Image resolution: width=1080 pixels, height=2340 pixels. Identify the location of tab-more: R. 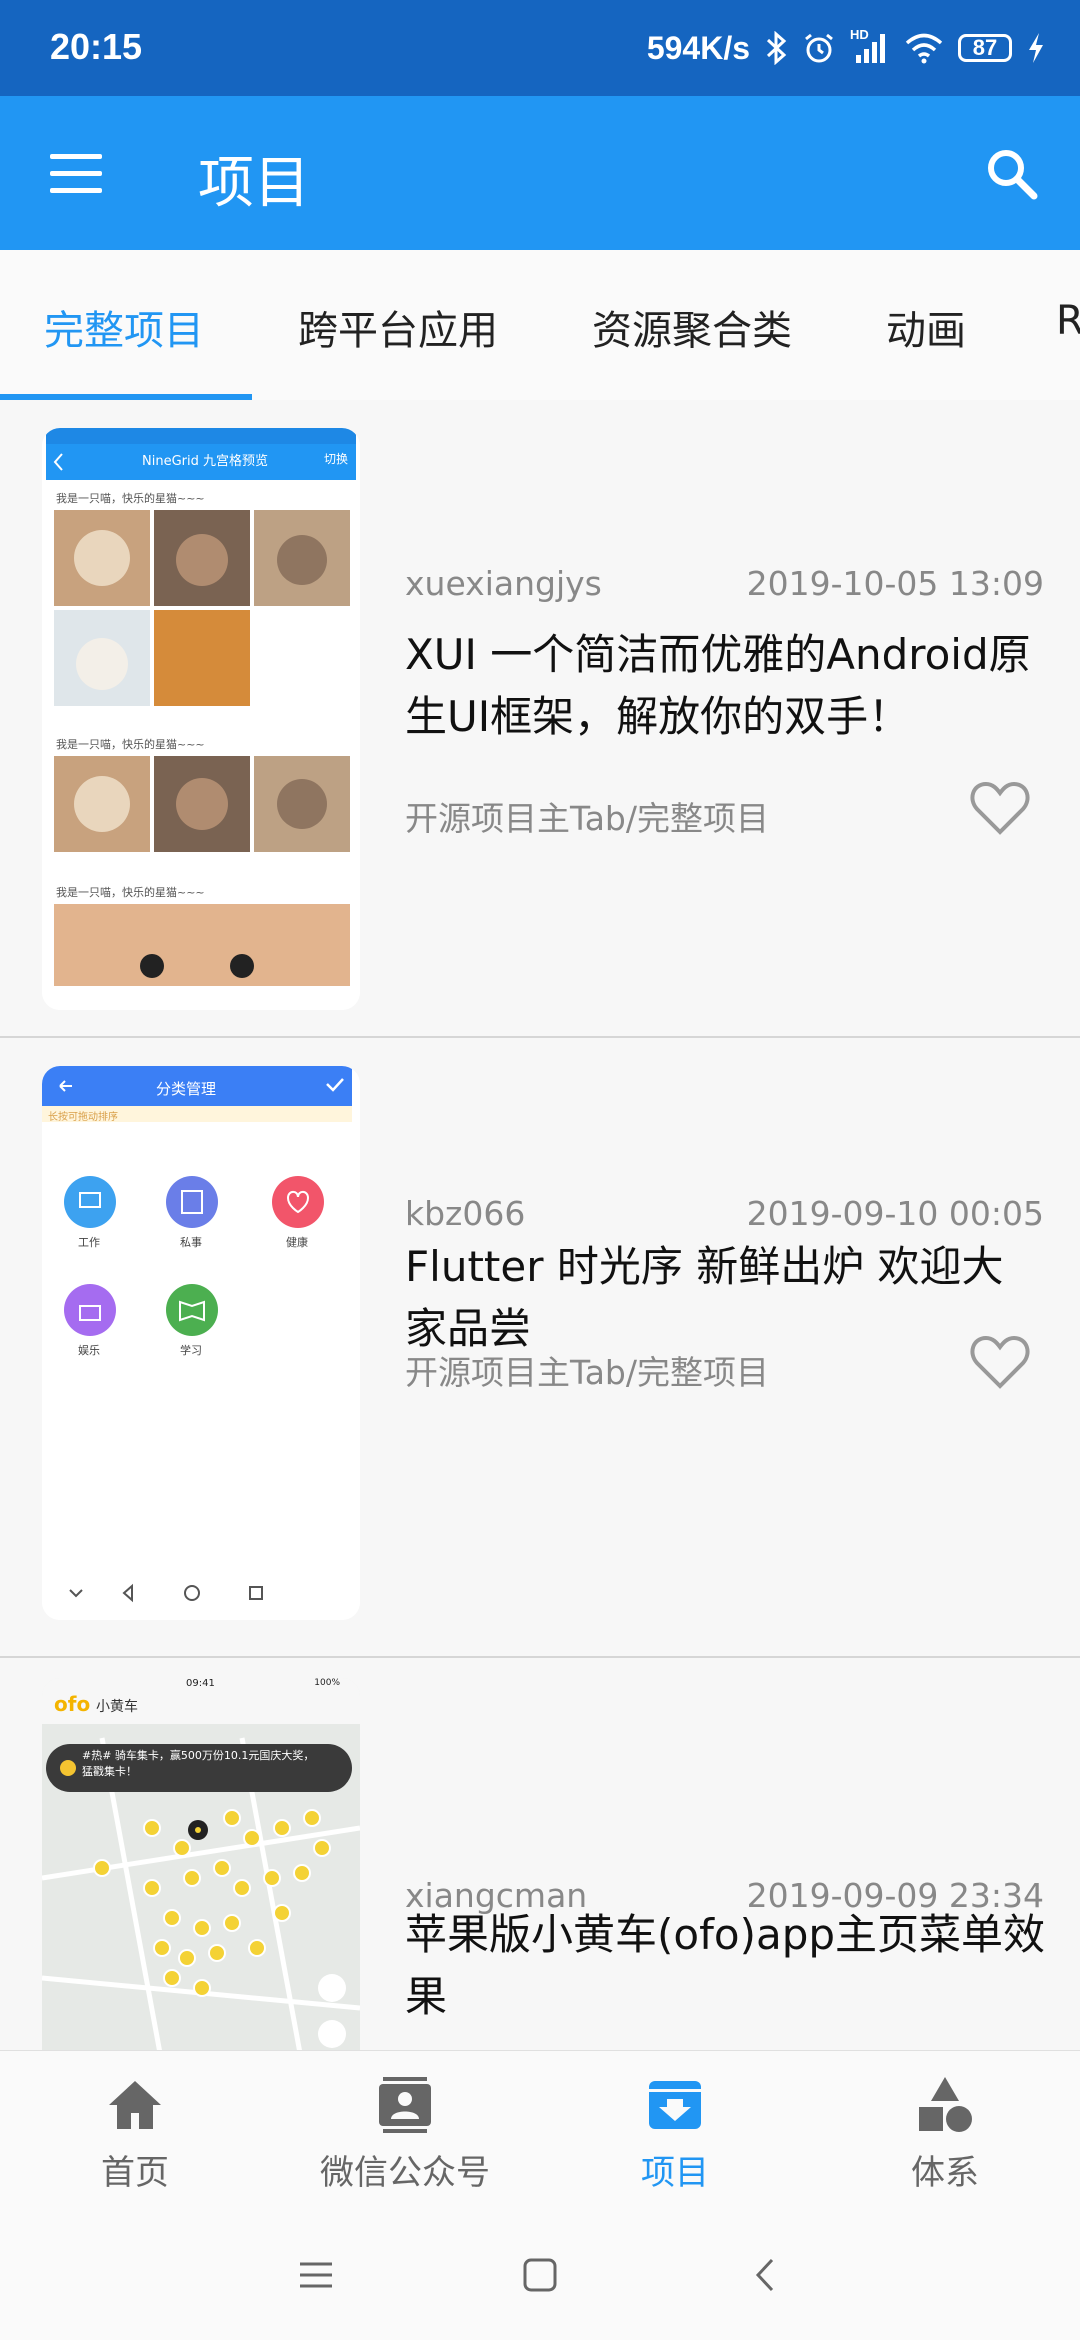
(1068, 321).